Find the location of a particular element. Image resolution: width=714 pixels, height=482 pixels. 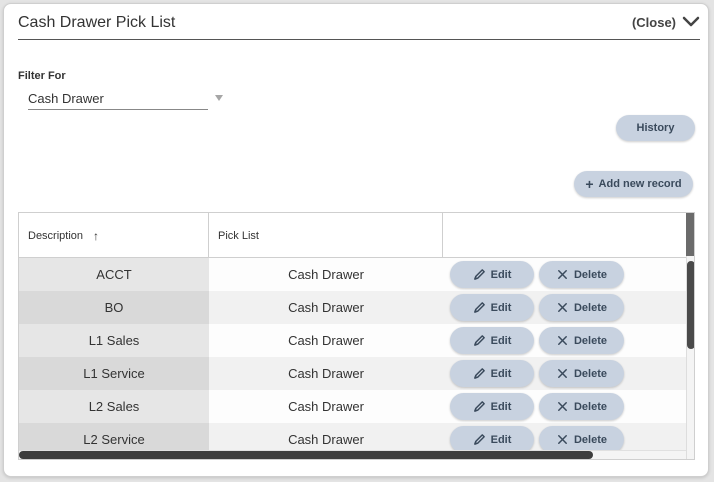

close-label: (Close) is located at coordinates (653, 22).